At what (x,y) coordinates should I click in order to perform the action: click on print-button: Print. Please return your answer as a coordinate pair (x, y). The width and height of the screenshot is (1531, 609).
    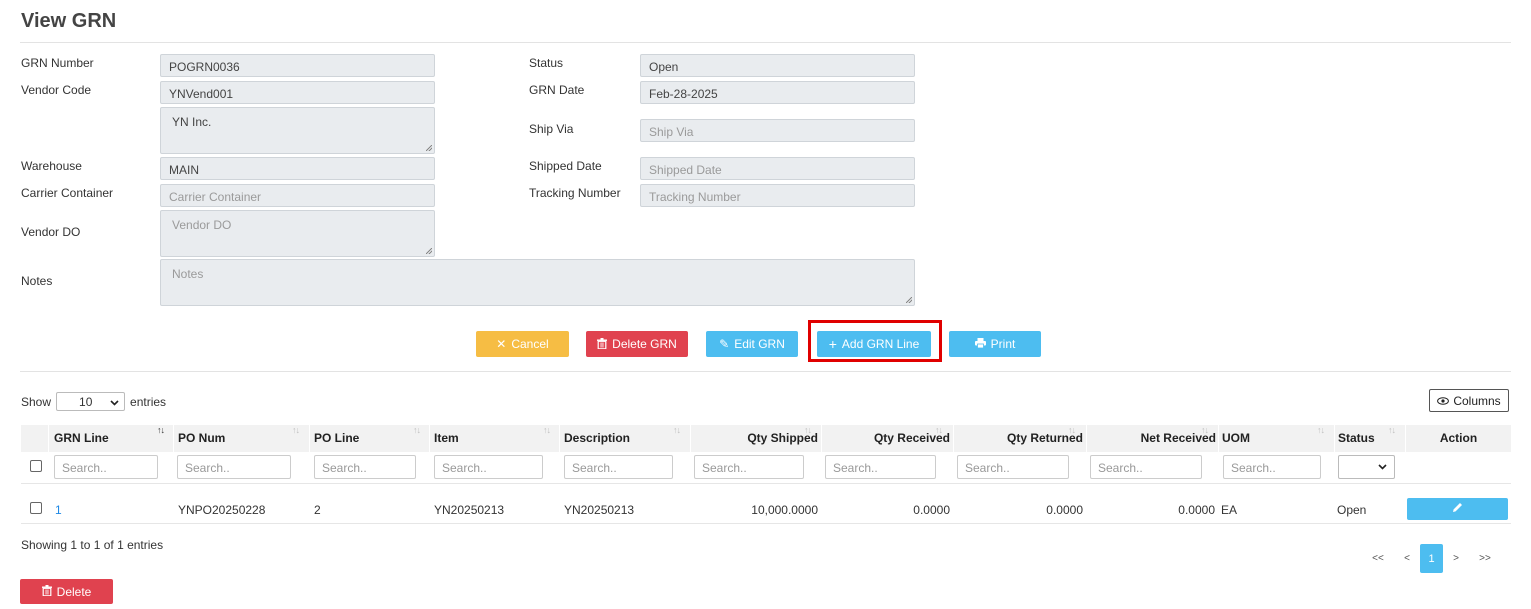
    Looking at the image, I should click on (995, 344).